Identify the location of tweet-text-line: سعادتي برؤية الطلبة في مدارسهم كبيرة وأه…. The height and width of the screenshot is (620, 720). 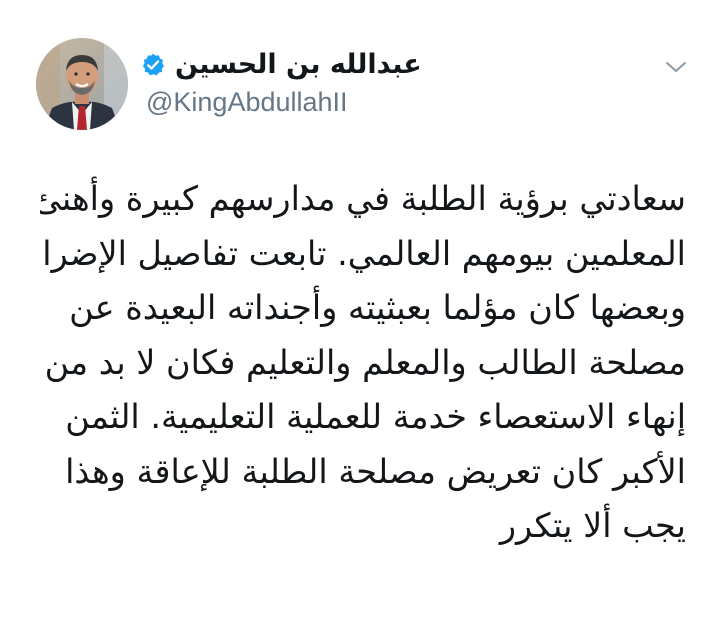
(363, 198).